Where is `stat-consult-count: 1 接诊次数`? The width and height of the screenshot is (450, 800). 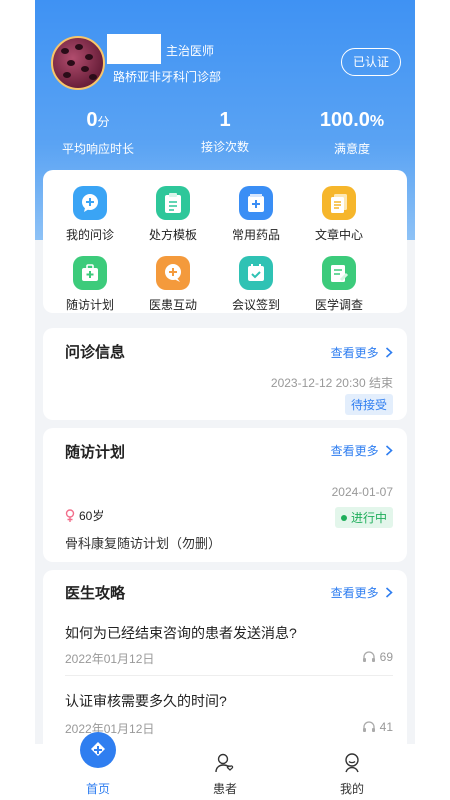
stat-consult-count: 1 接诊次数 is located at coordinates (225, 130).